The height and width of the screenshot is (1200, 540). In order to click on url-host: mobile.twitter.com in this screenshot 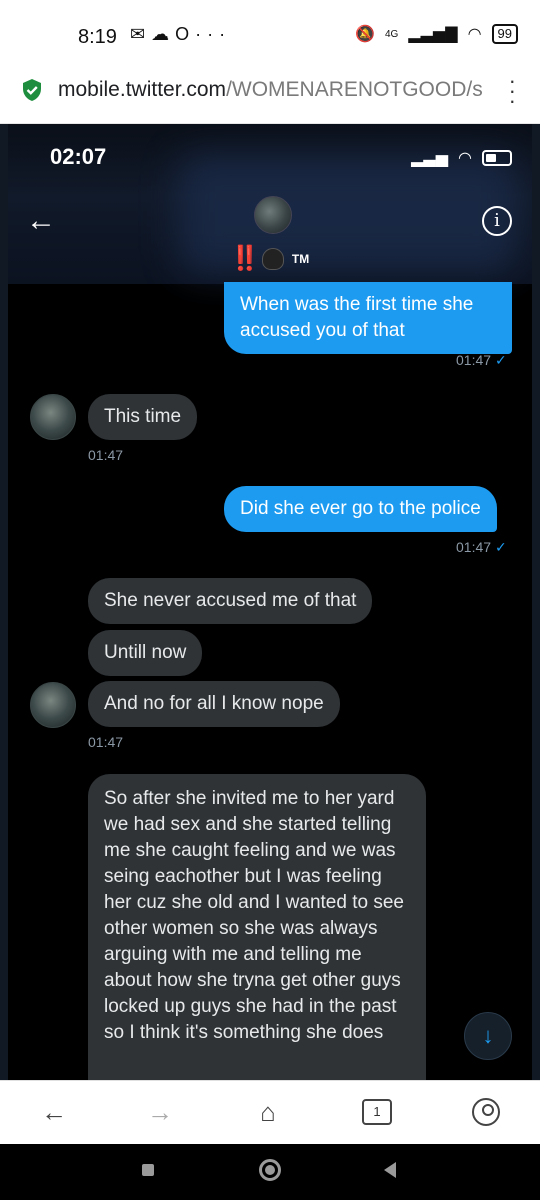, I will do `click(142, 89)`.